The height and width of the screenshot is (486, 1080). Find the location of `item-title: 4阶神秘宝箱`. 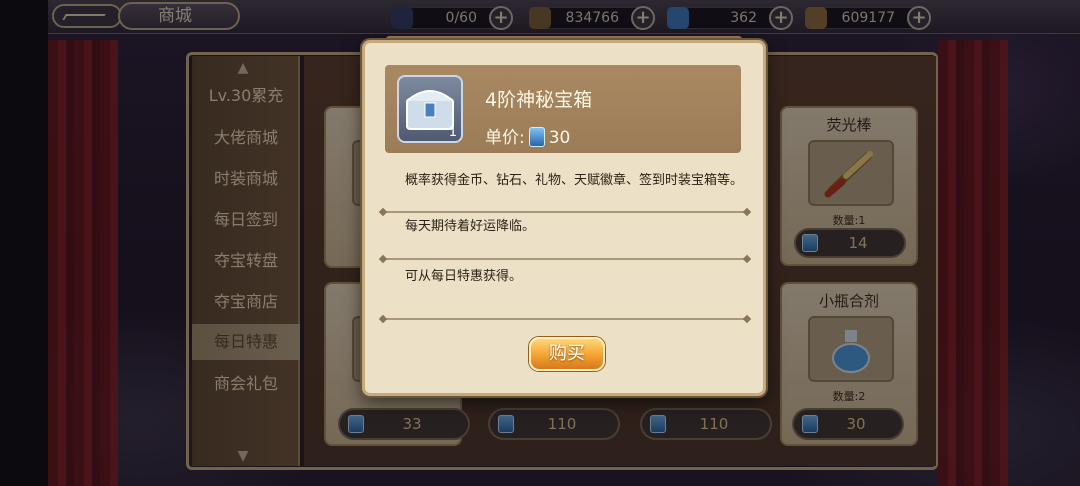

item-title: 4阶神秘宝箱 is located at coordinates (539, 100).